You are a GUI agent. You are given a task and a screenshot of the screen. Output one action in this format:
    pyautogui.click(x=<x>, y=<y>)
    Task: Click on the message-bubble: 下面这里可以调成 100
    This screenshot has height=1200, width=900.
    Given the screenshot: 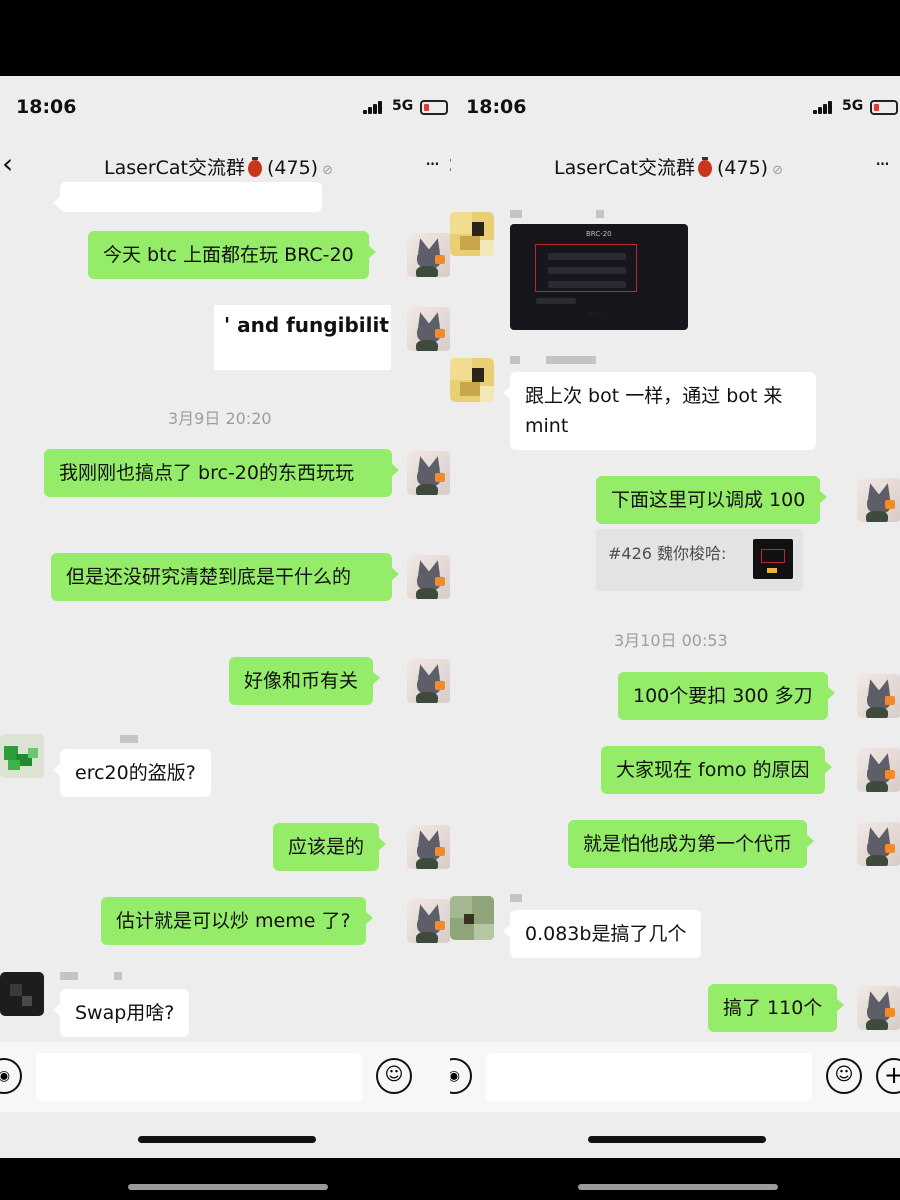 What is the action you would take?
    pyautogui.click(x=712, y=500)
    